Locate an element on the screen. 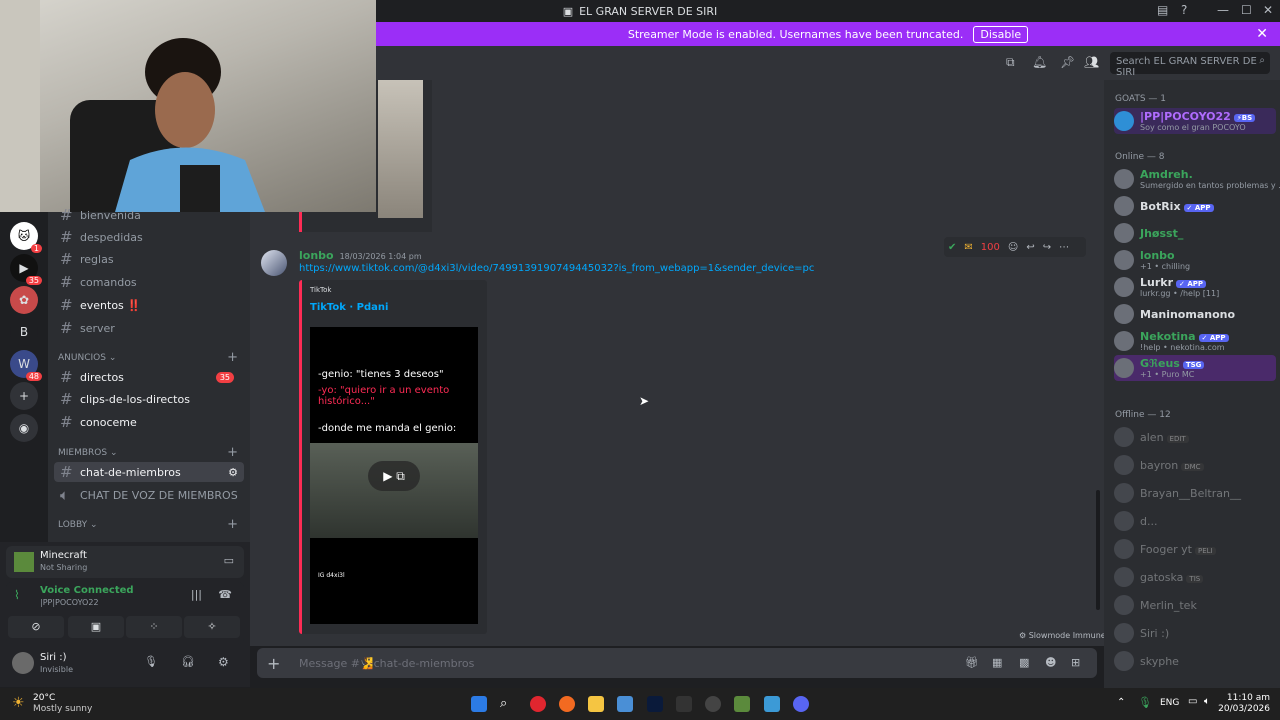  channel-voz-miembros: 🔈︎ CHAT DE VOZ DE MIEMBROS is located at coordinates (149, 495).